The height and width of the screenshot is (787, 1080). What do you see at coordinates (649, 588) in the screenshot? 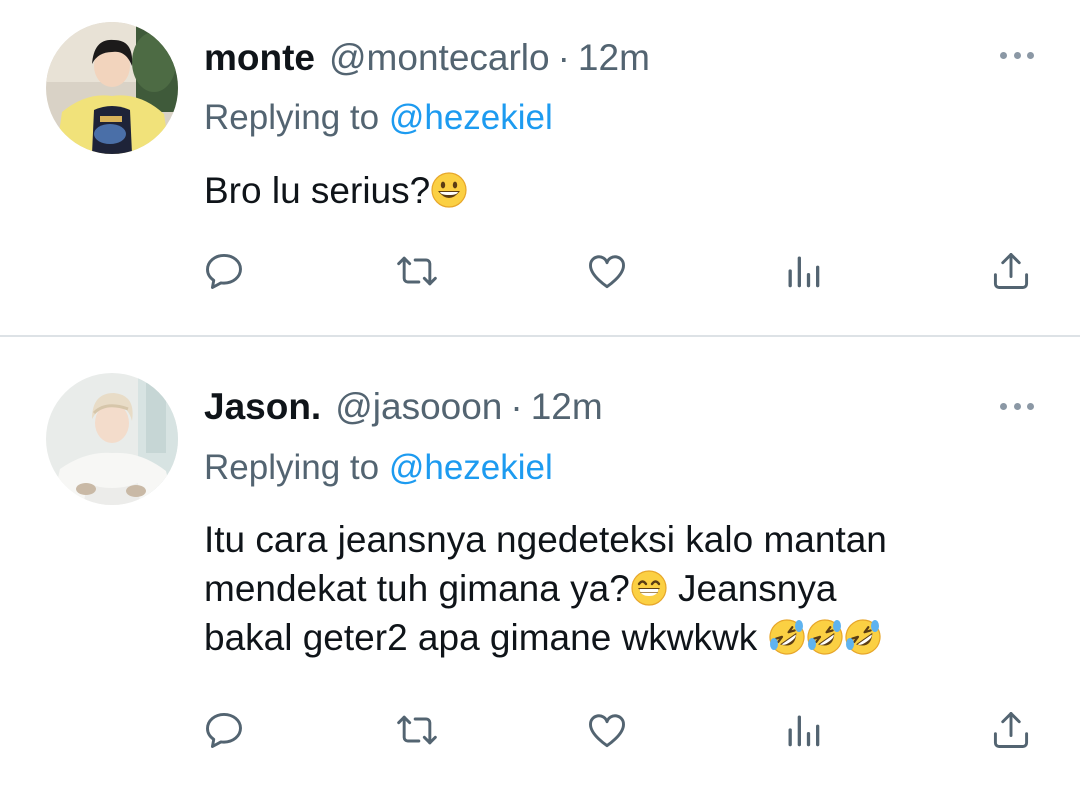
I see `beaming-face-emoji` at bounding box center [649, 588].